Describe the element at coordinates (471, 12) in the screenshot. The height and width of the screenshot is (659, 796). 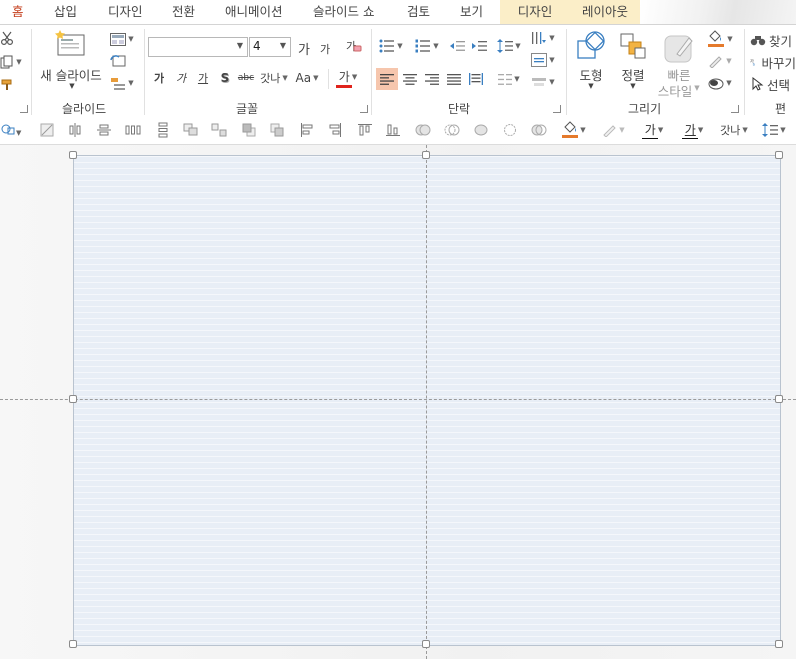
I see `tab-view: 보기` at that location.